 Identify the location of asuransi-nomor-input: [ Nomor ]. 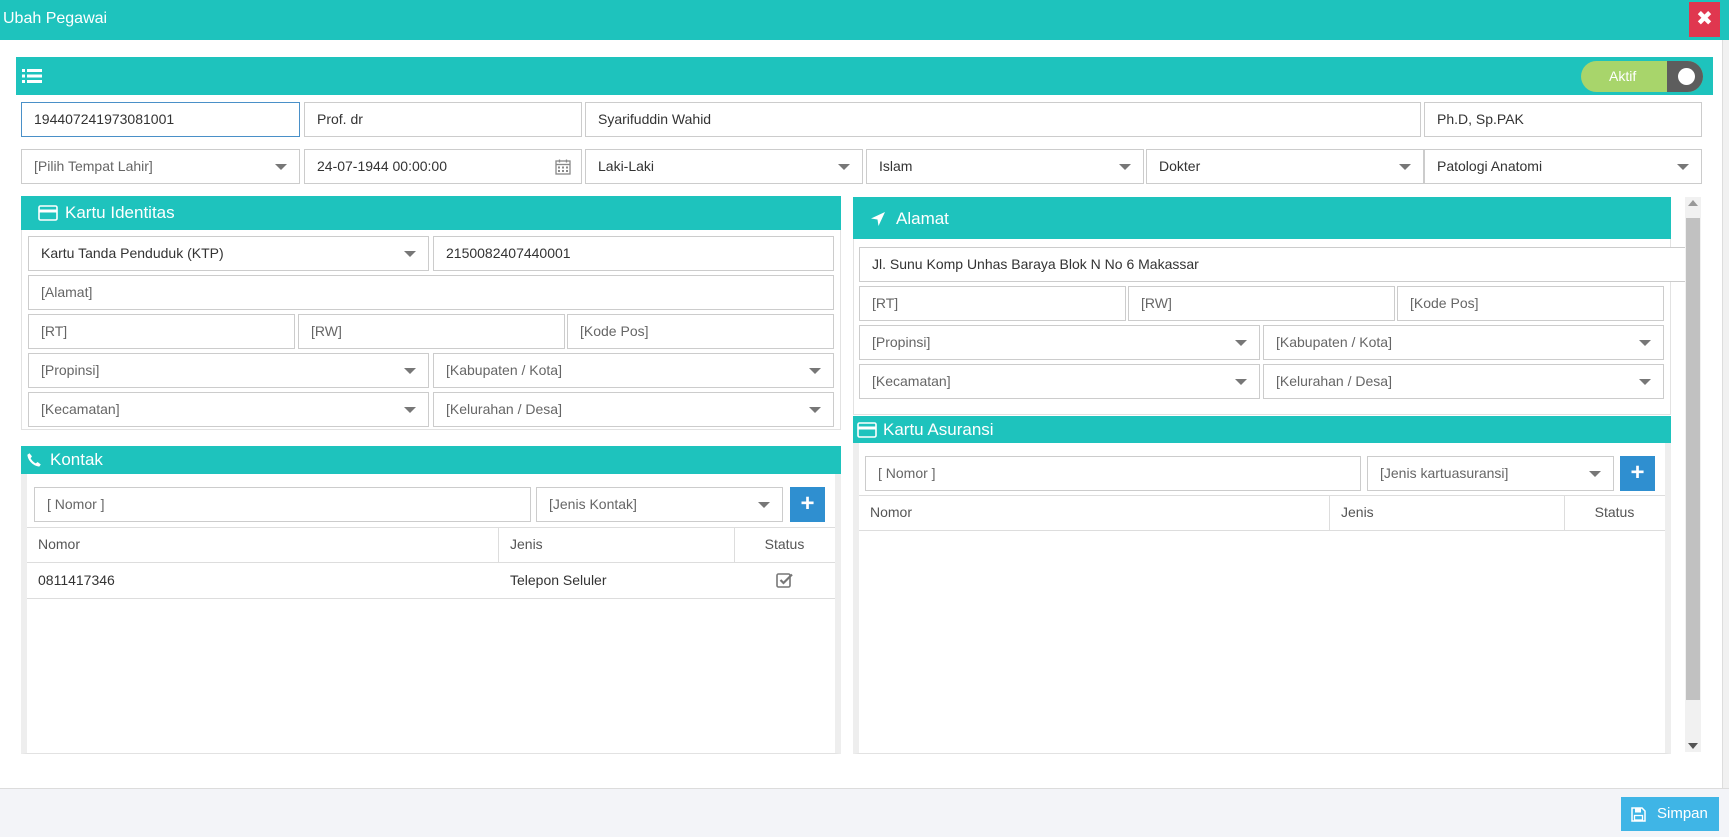
(1113, 473).